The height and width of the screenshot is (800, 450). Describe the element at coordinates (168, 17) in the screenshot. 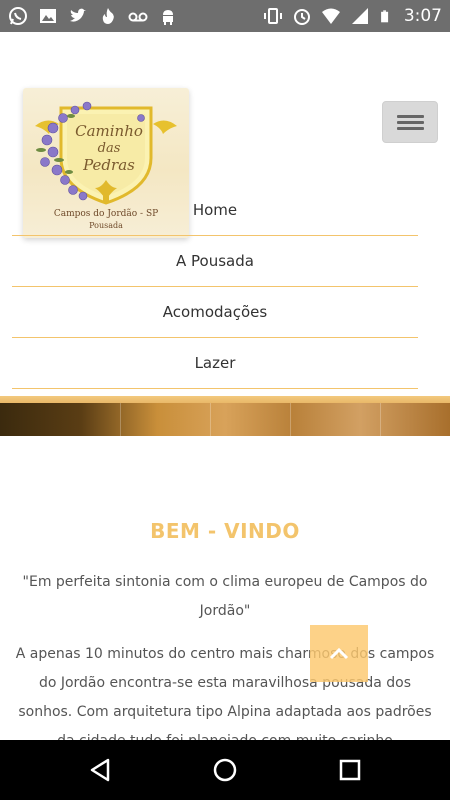

I see `android-icon` at that location.